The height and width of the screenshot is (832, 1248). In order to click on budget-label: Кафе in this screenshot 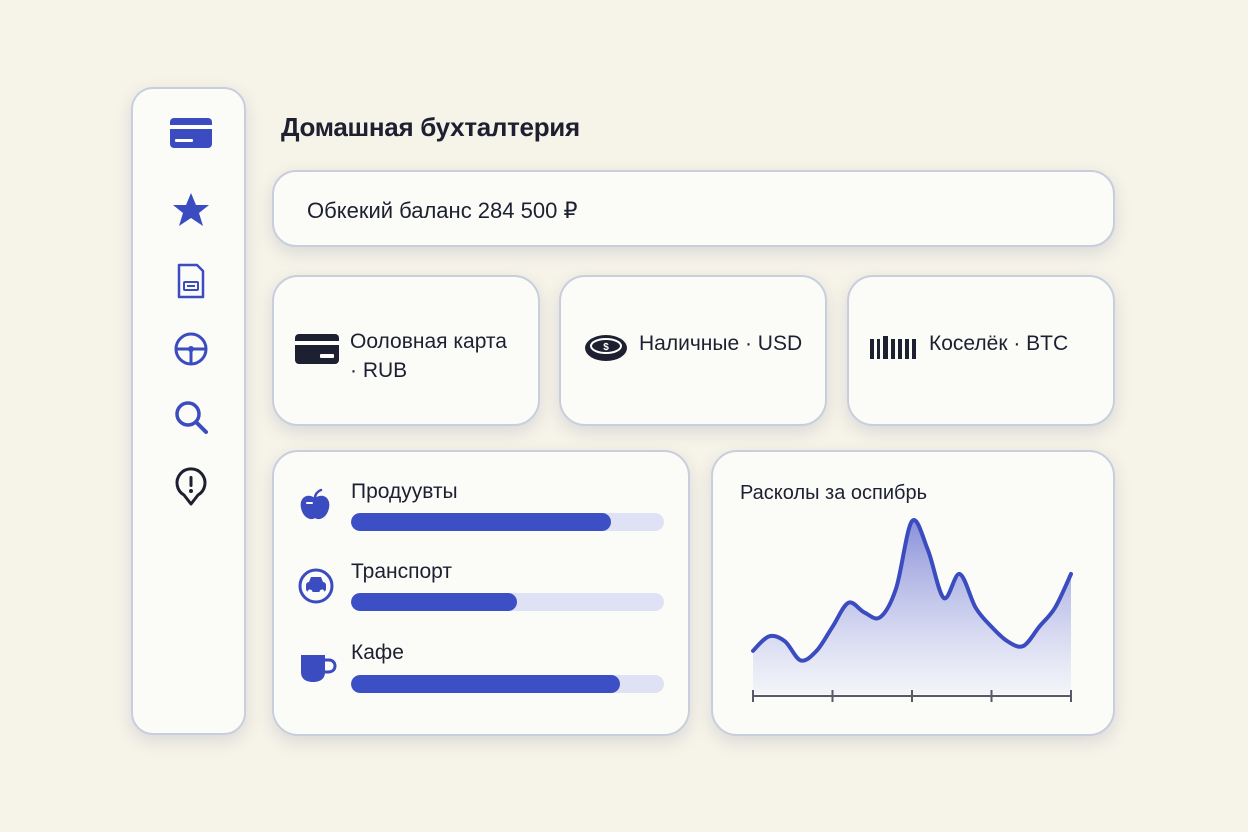, I will do `click(377, 652)`.